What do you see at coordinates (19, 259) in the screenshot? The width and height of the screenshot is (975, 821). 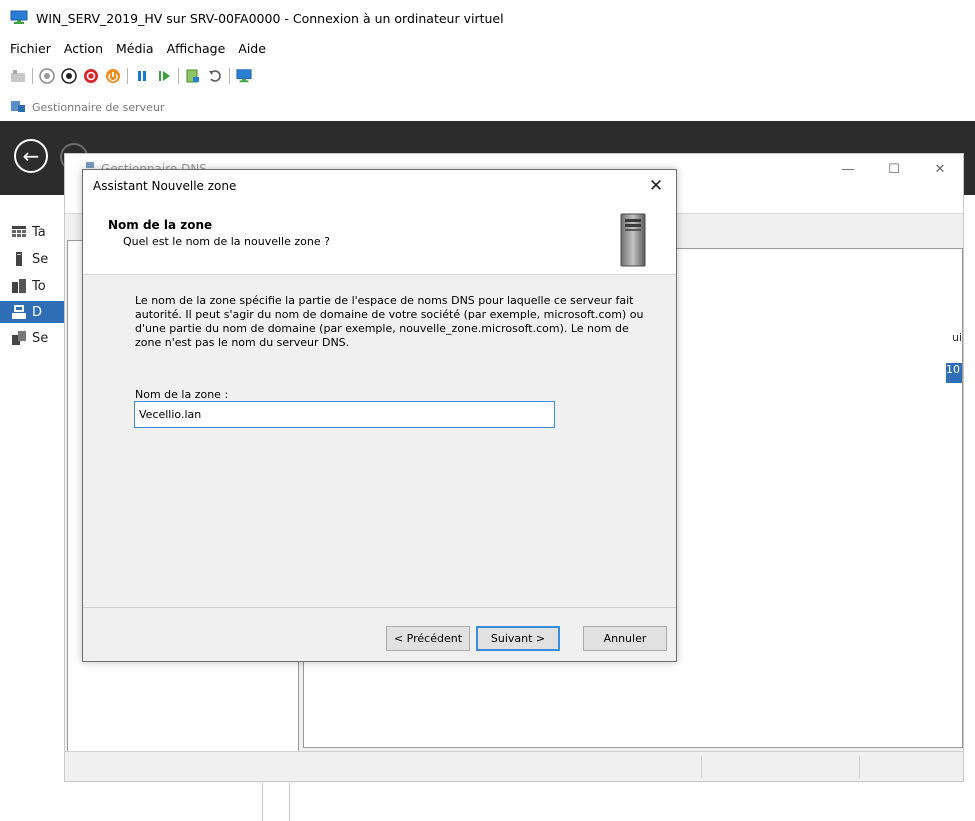 I see `local-server-icon` at bounding box center [19, 259].